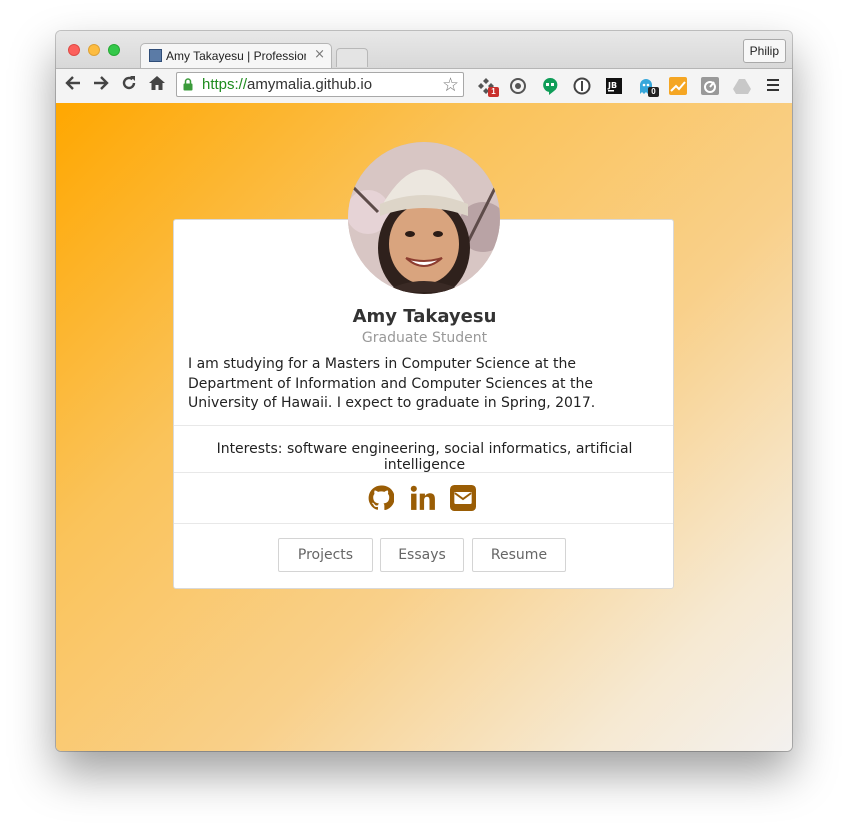 The width and height of the screenshot is (848, 832). What do you see at coordinates (73, 85) in the screenshot?
I see `back-arrow-icon` at bounding box center [73, 85].